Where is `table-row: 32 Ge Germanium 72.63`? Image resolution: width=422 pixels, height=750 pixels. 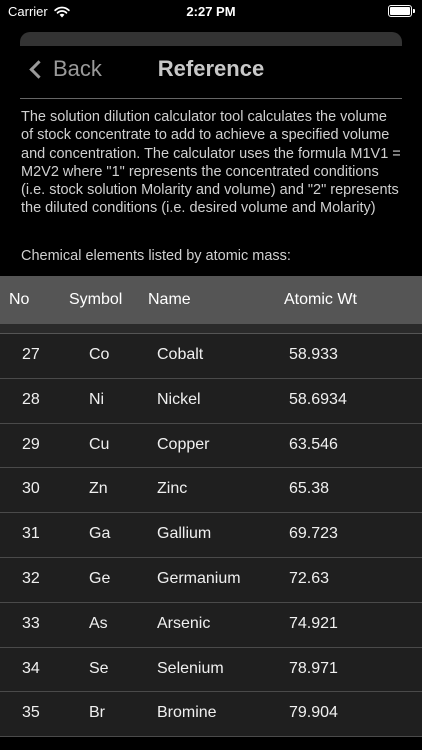
table-row: 32 Ge Germanium 72.63 is located at coordinates (211, 580).